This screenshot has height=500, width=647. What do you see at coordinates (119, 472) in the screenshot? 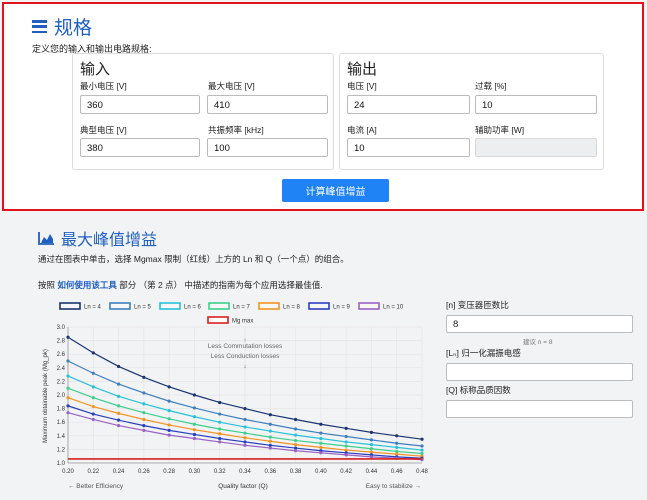
I see `x-tick-label: 0.24` at bounding box center [119, 472].